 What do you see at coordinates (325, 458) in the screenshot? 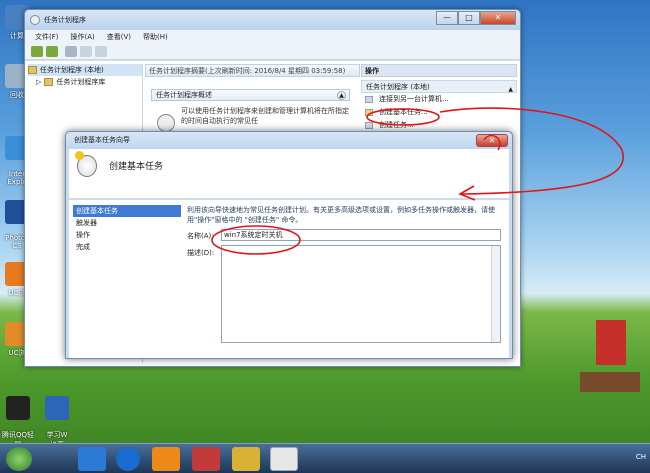
I see `taskbar: CH` at bounding box center [325, 458].